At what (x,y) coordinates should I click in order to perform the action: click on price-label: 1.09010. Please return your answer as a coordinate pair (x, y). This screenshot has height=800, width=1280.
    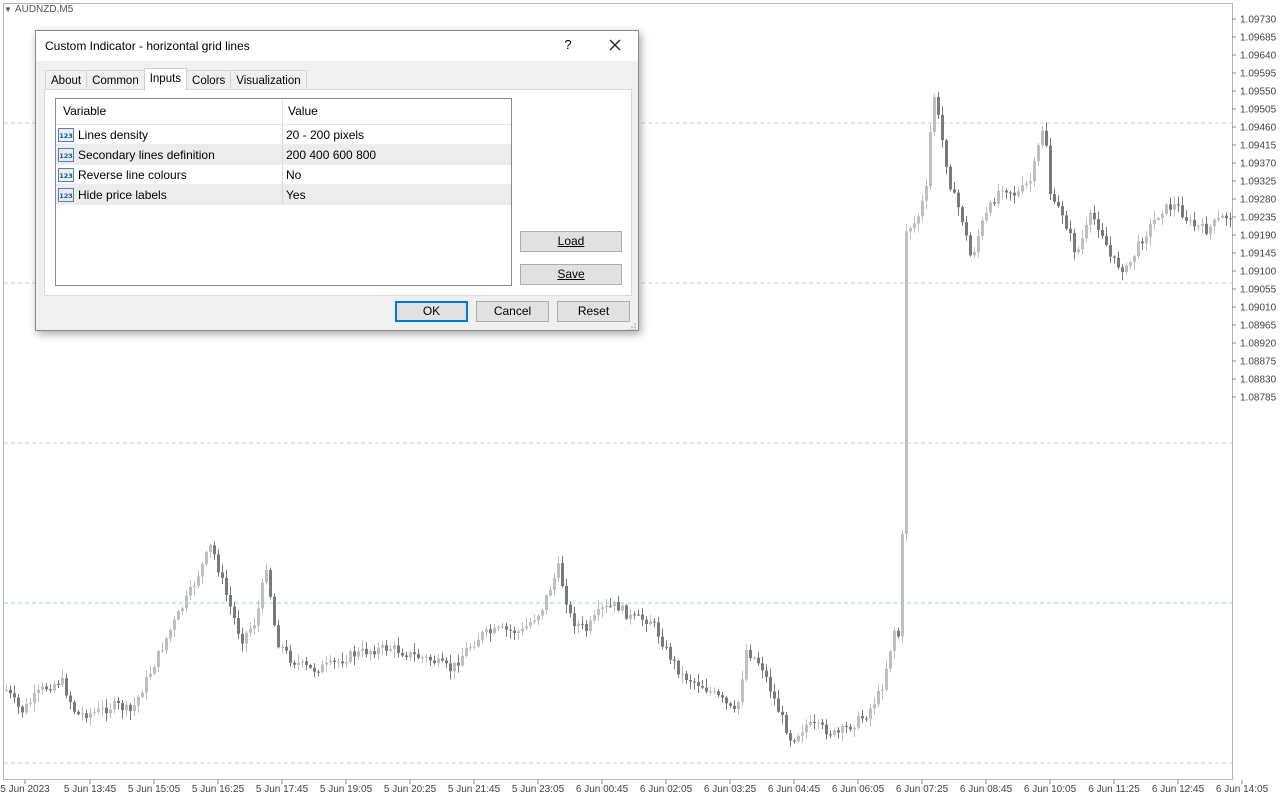
    Looking at the image, I should click on (1258, 308).